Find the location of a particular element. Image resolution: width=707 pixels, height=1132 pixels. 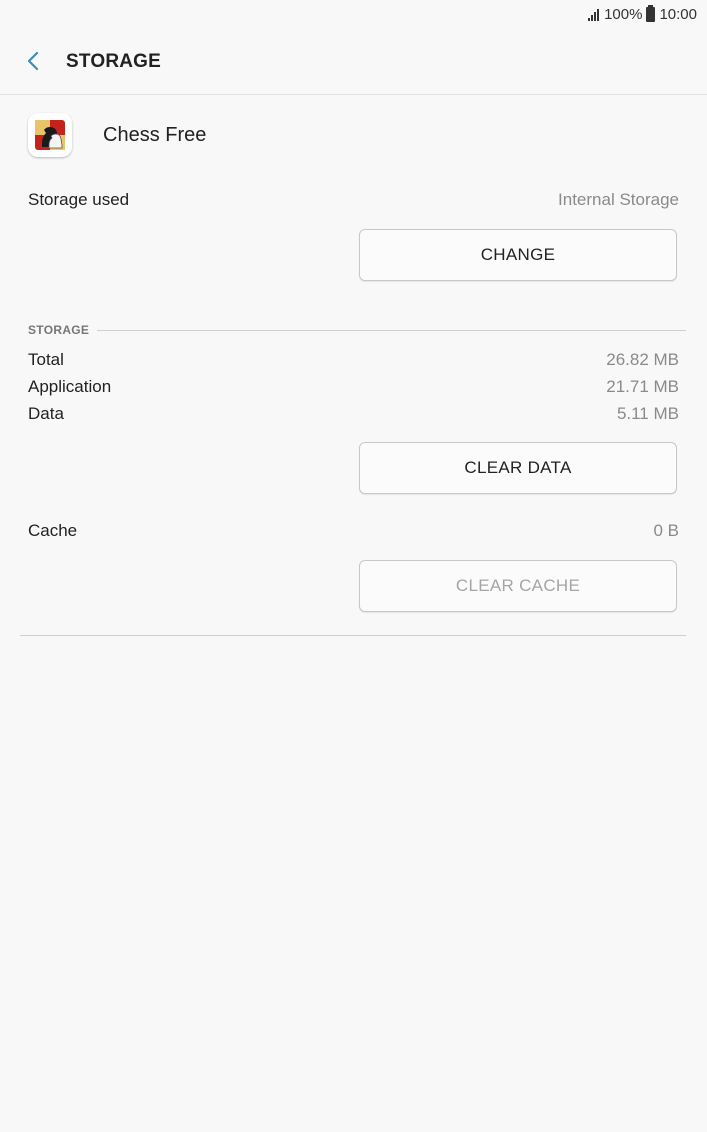

storage-used-value: Internal Storage is located at coordinates (618, 199).